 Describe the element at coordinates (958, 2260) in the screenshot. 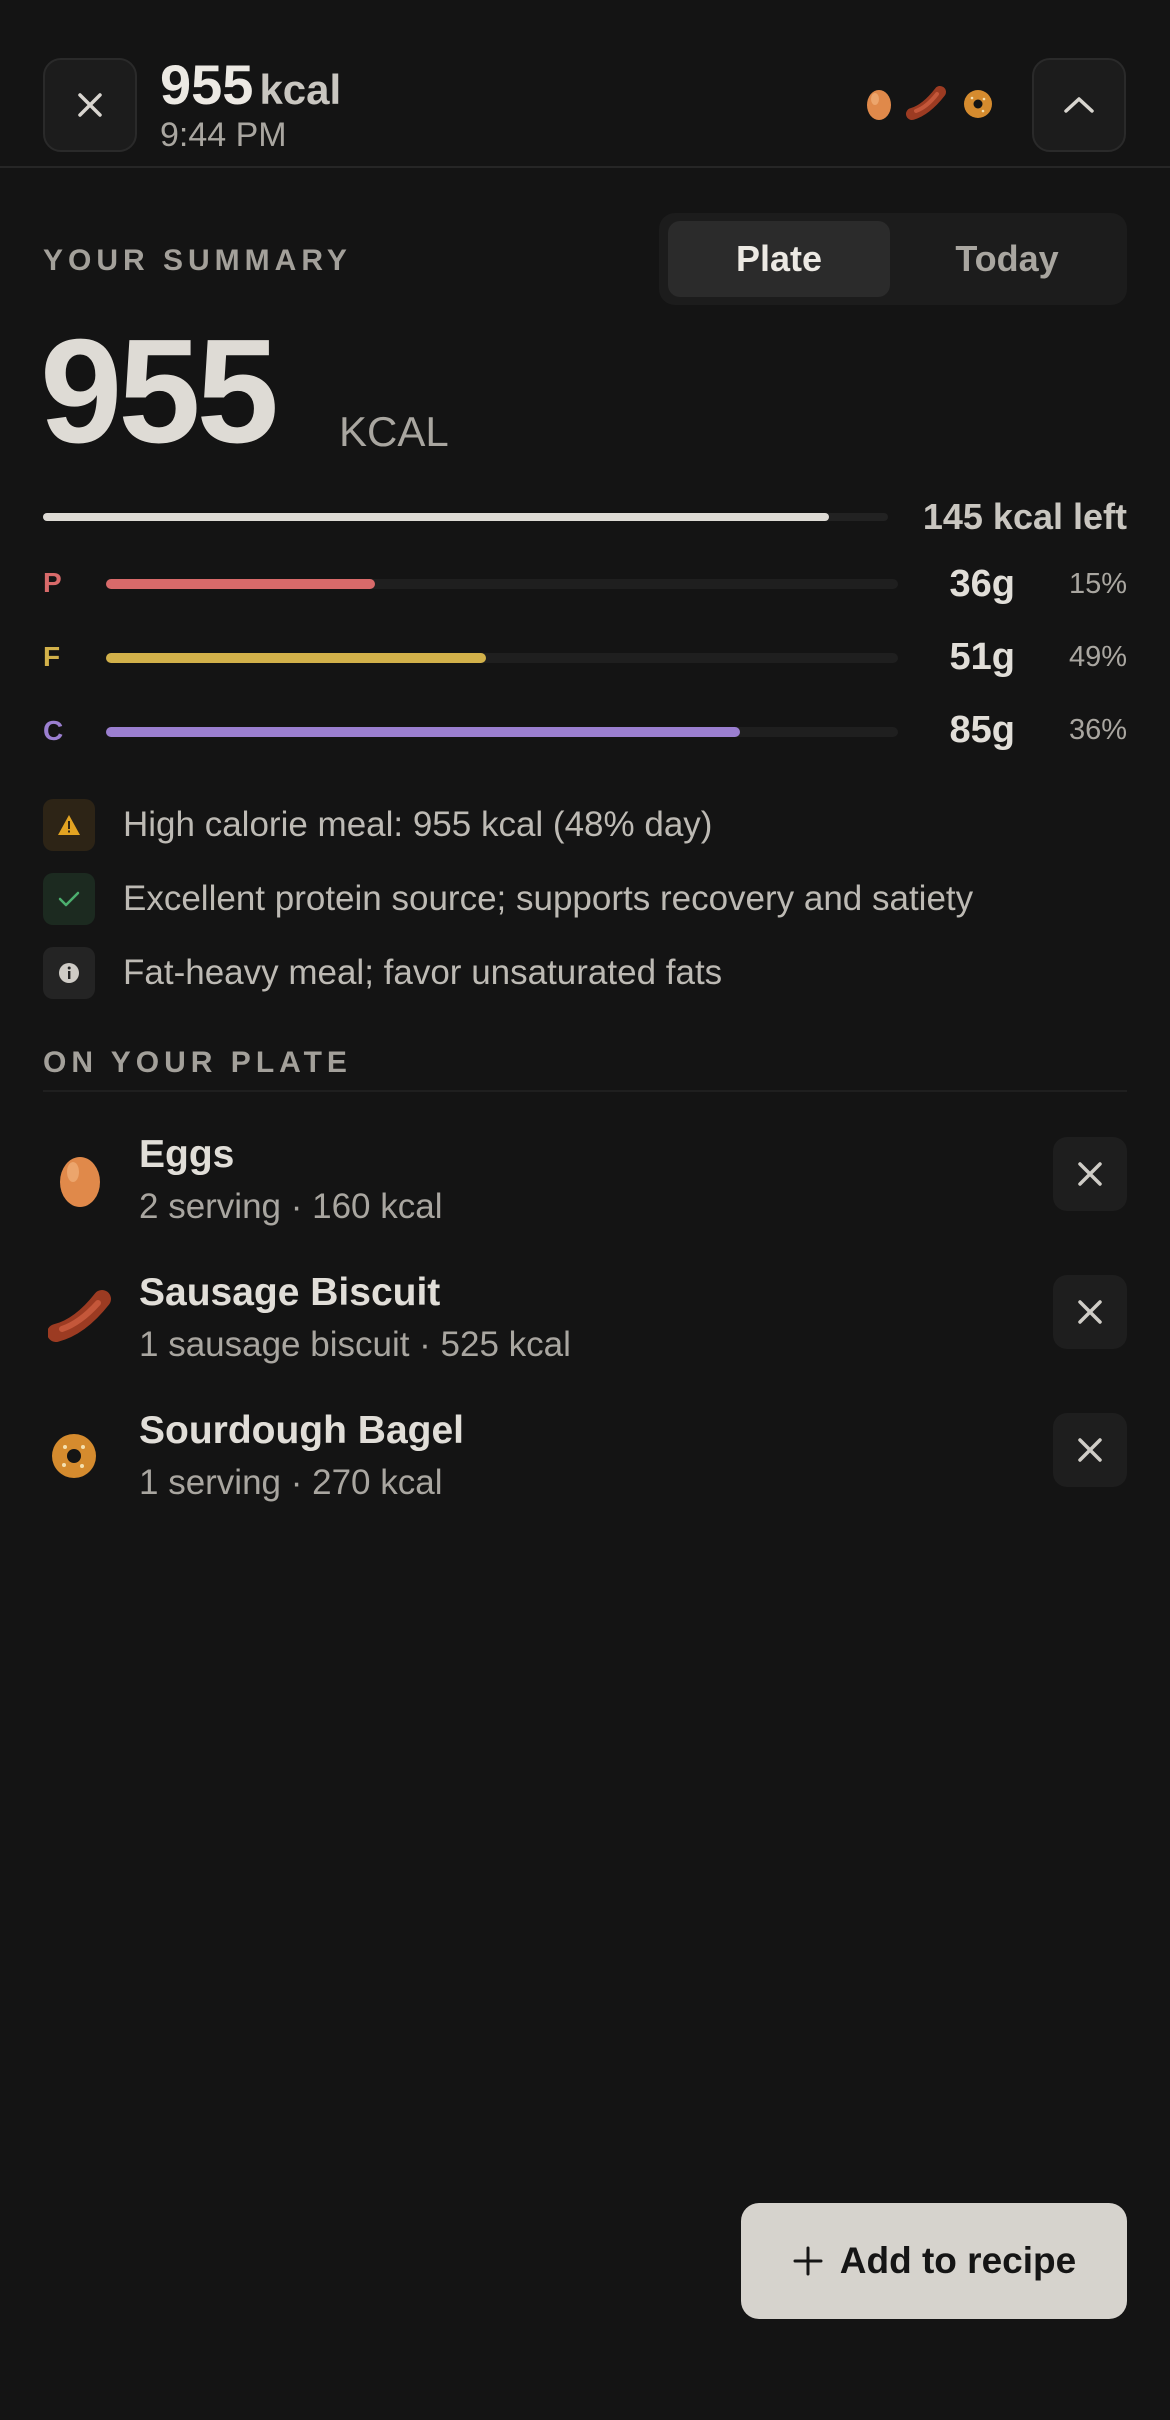

I see `add-to-recipe-label: Add to recipe` at that location.